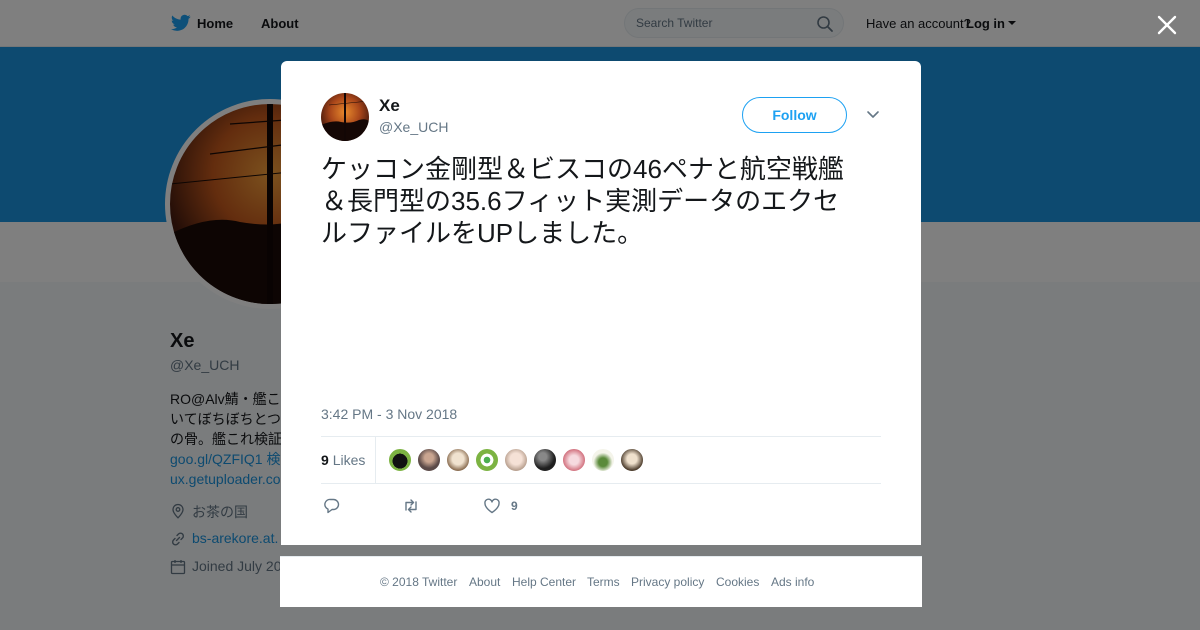 The height and width of the screenshot is (630, 1200). I want to click on footer-ads-link: Ads info, so click(792, 582).